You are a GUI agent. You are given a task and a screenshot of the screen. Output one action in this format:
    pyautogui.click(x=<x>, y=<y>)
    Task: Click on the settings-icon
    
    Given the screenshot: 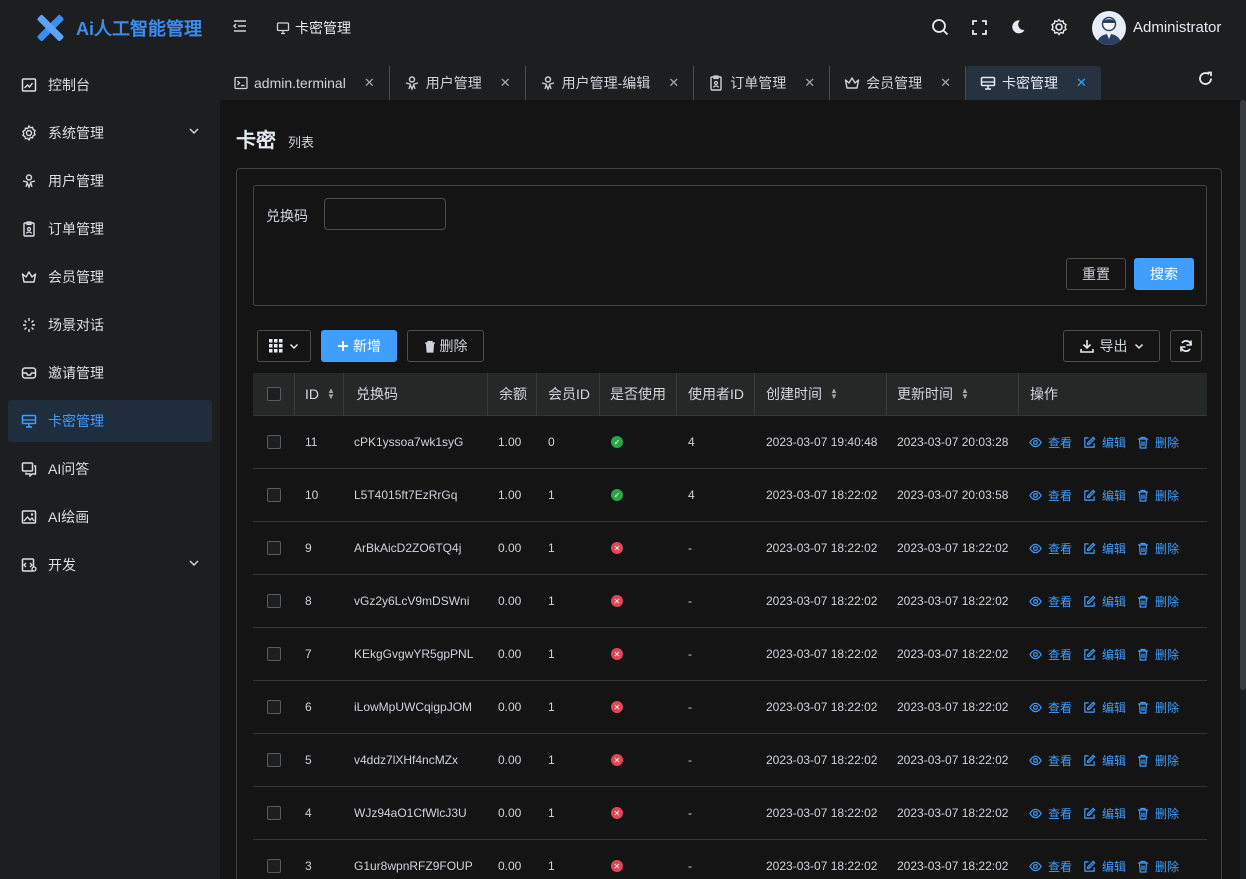 What is the action you would take?
    pyautogui.click(x=1059, y=27)
    